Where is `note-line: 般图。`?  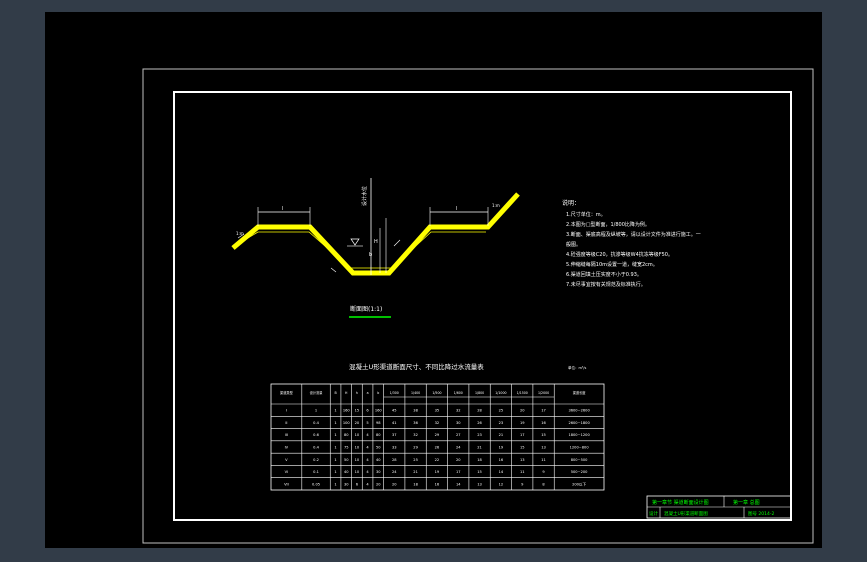 note-line: 般图。 is located at coordinates (573, 244).